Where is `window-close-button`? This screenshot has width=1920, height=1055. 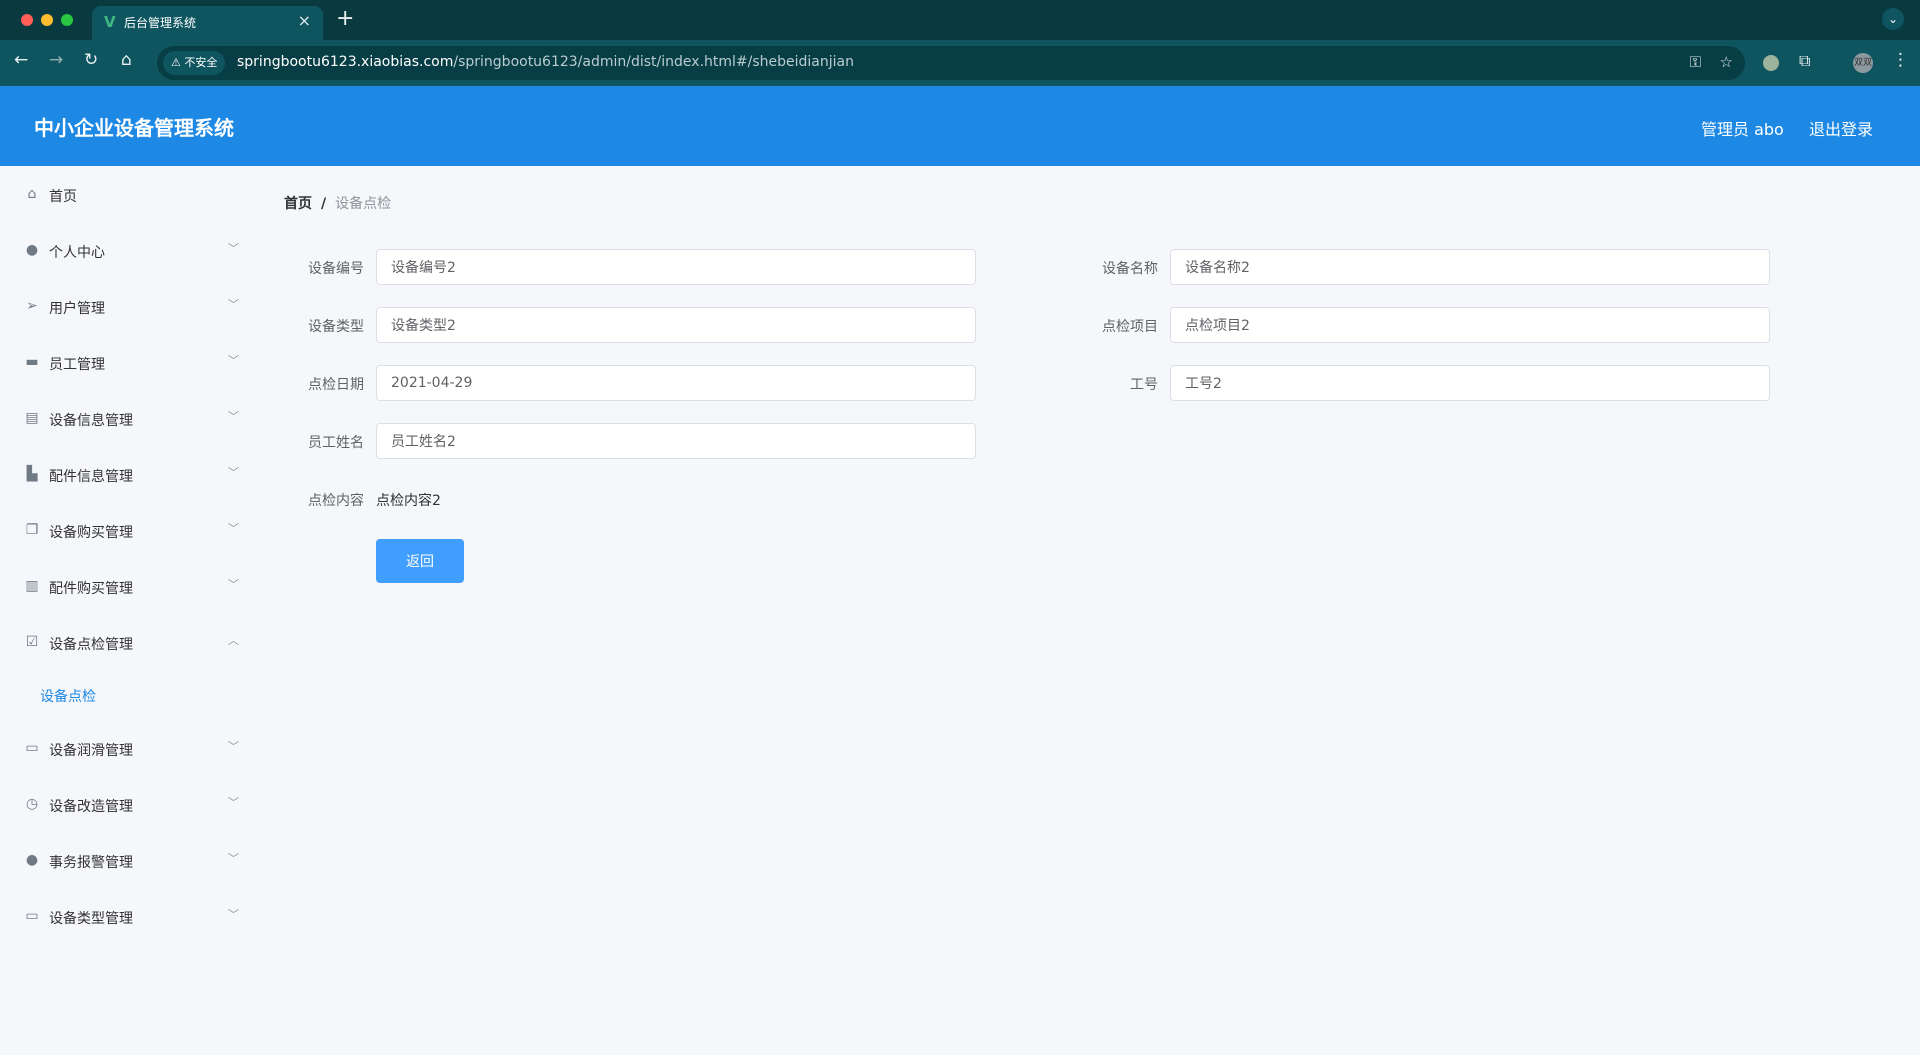
window-close-button is located at coordinates (27, 20).